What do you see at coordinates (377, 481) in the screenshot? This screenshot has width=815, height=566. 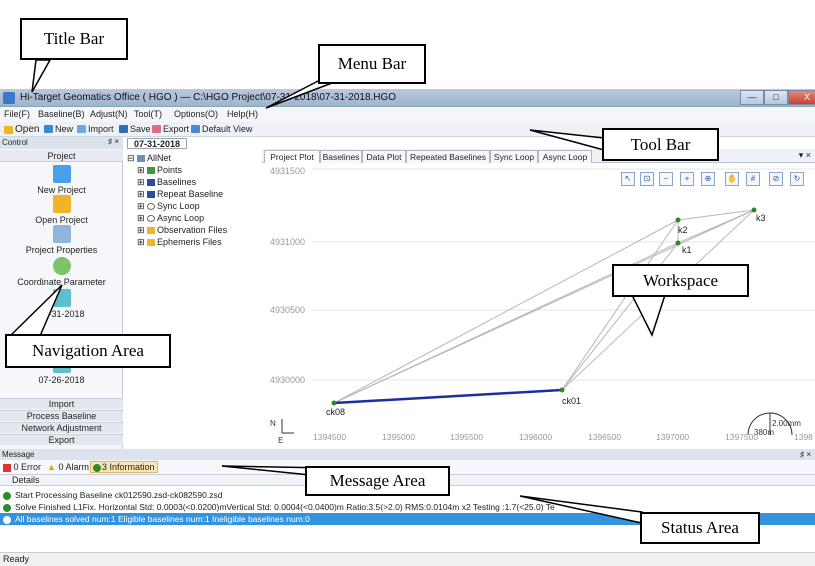 I see `callout-message-area: Message Area` at bounding box center [377, 481].